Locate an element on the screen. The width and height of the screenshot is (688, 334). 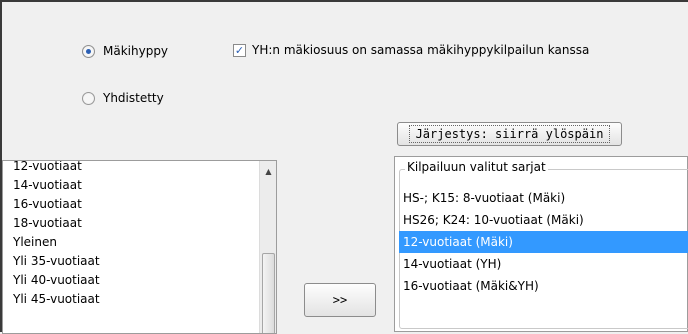
list-item-selected: 12-vuotiaat (Mäki) is located at coordinates (543, 242).